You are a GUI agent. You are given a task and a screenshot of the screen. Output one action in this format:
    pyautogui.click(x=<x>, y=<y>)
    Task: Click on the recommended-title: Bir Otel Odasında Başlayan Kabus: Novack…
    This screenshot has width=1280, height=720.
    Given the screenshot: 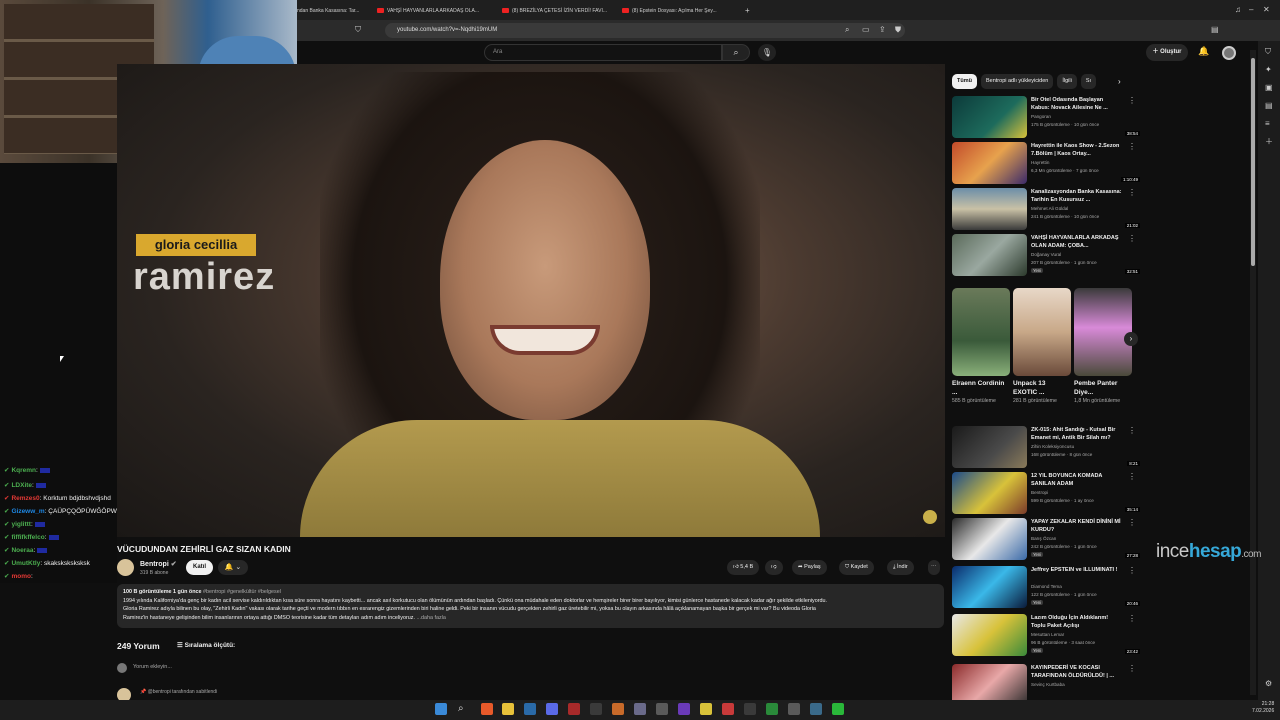 What is the action you would take?
    pyautogui.click(x=1077, y=104)
    